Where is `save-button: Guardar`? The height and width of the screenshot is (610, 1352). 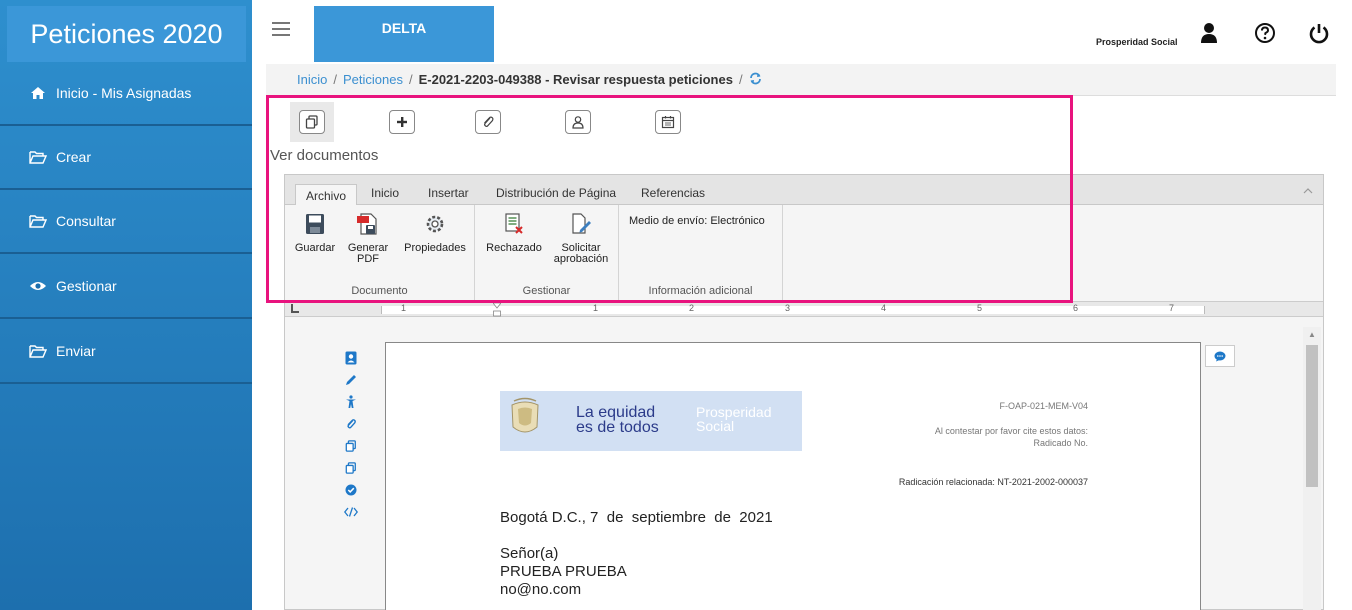 save-button: Guardar is located at coordinates (315, 233).